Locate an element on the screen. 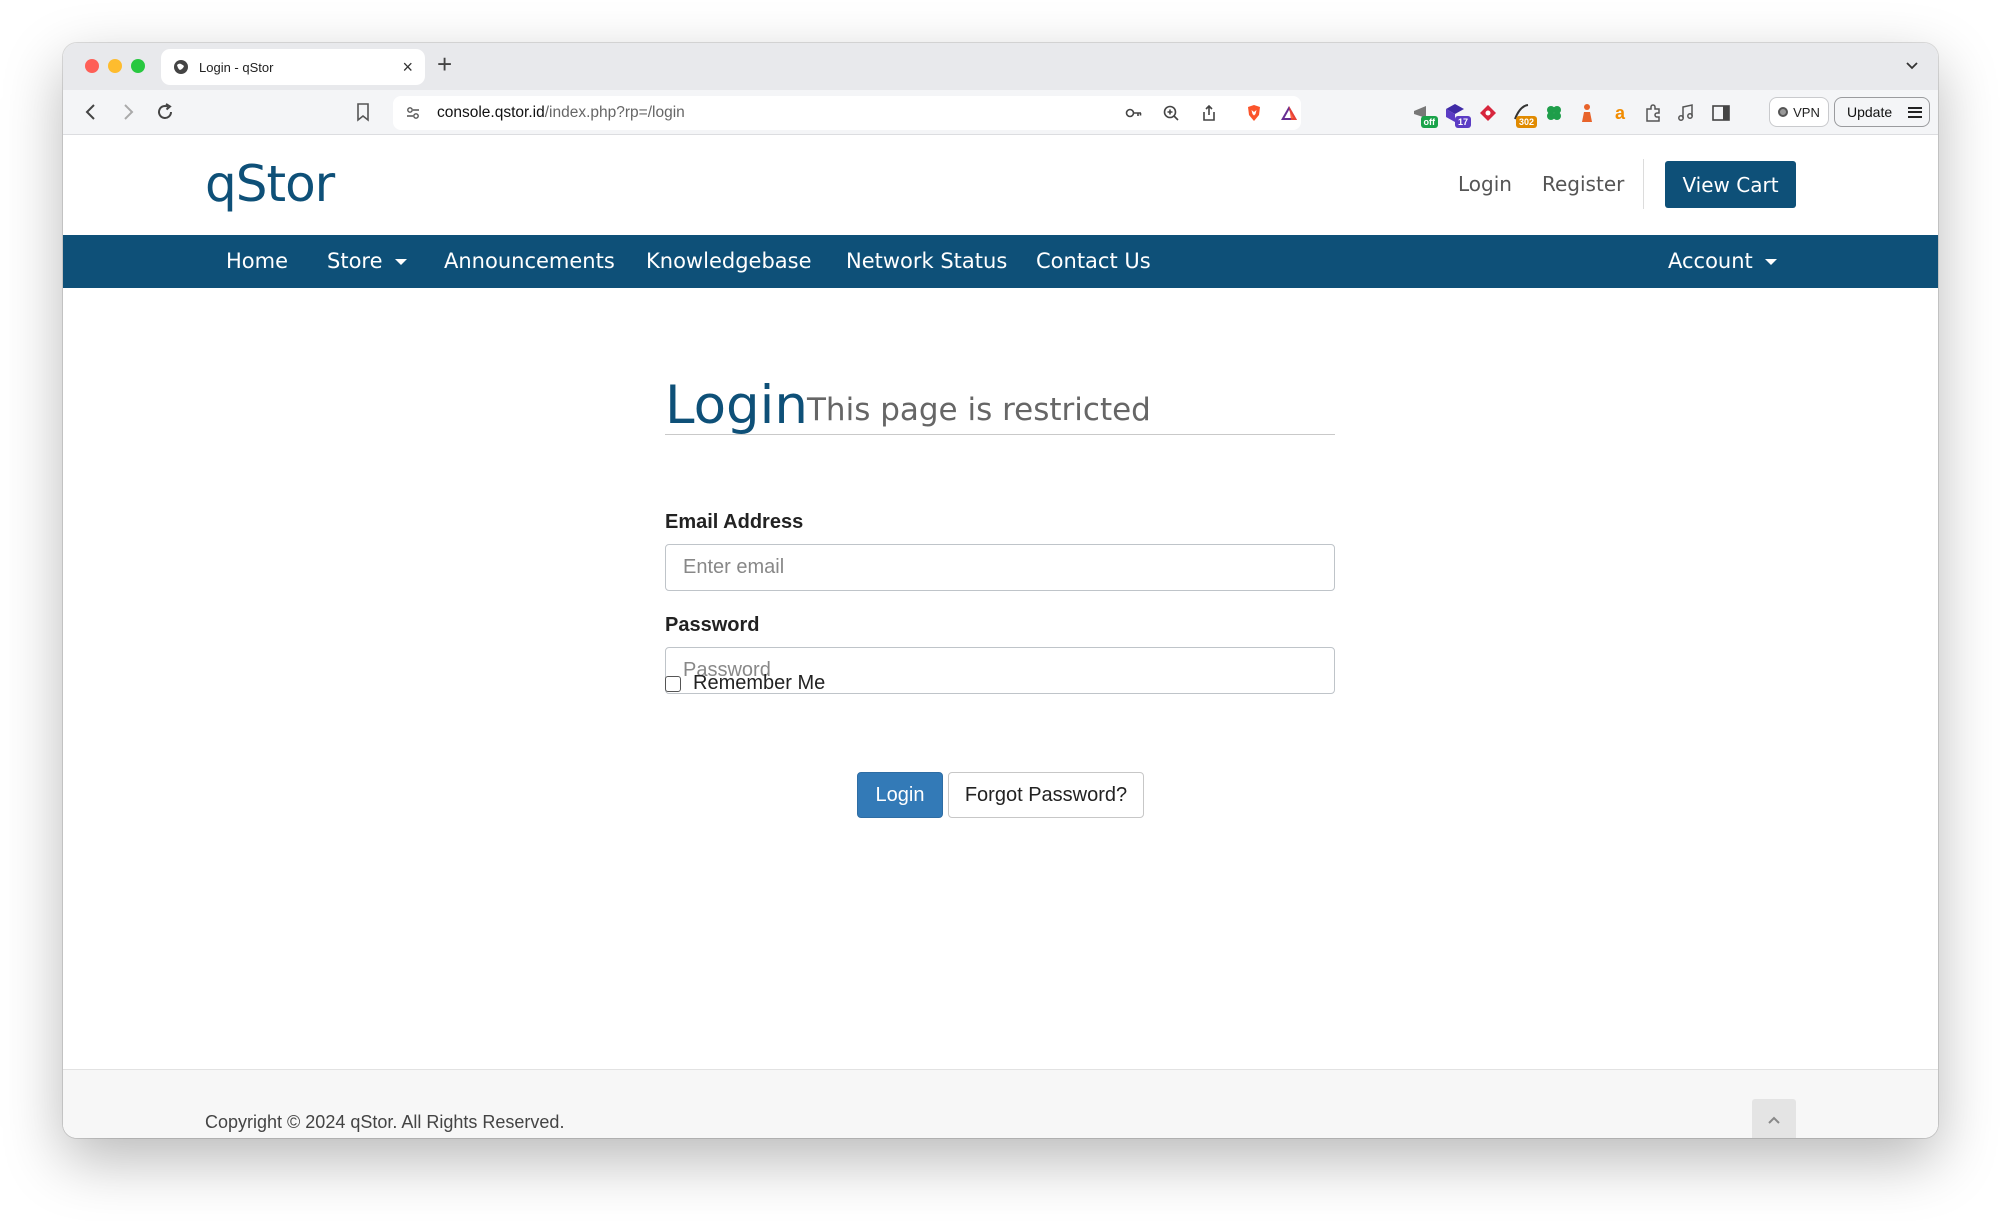  nav-knowledgebase: Knowledgebase is located at coordinates (729, 261).